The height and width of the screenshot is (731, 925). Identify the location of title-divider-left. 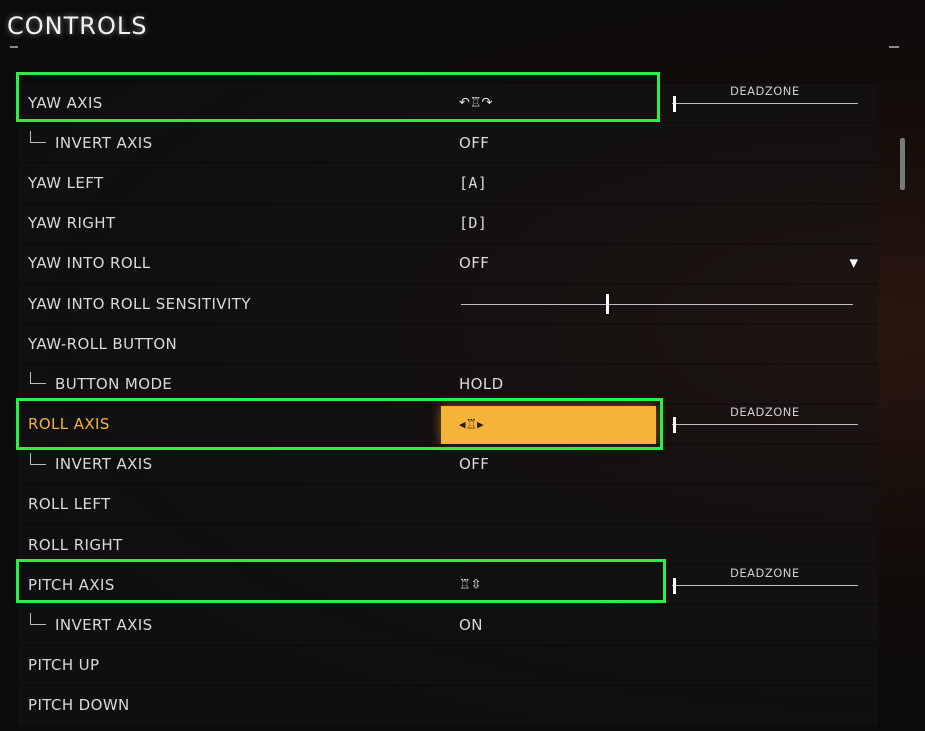
(14, 47).